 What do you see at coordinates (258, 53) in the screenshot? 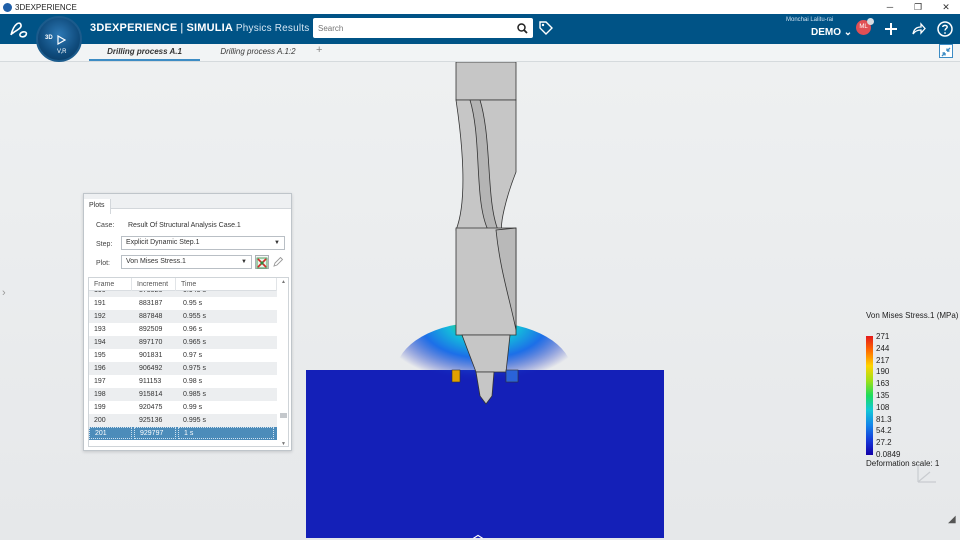
I see `tab-drilling-process-a1-2: Drilling process A.1:2` at bounding box center [258, 53].